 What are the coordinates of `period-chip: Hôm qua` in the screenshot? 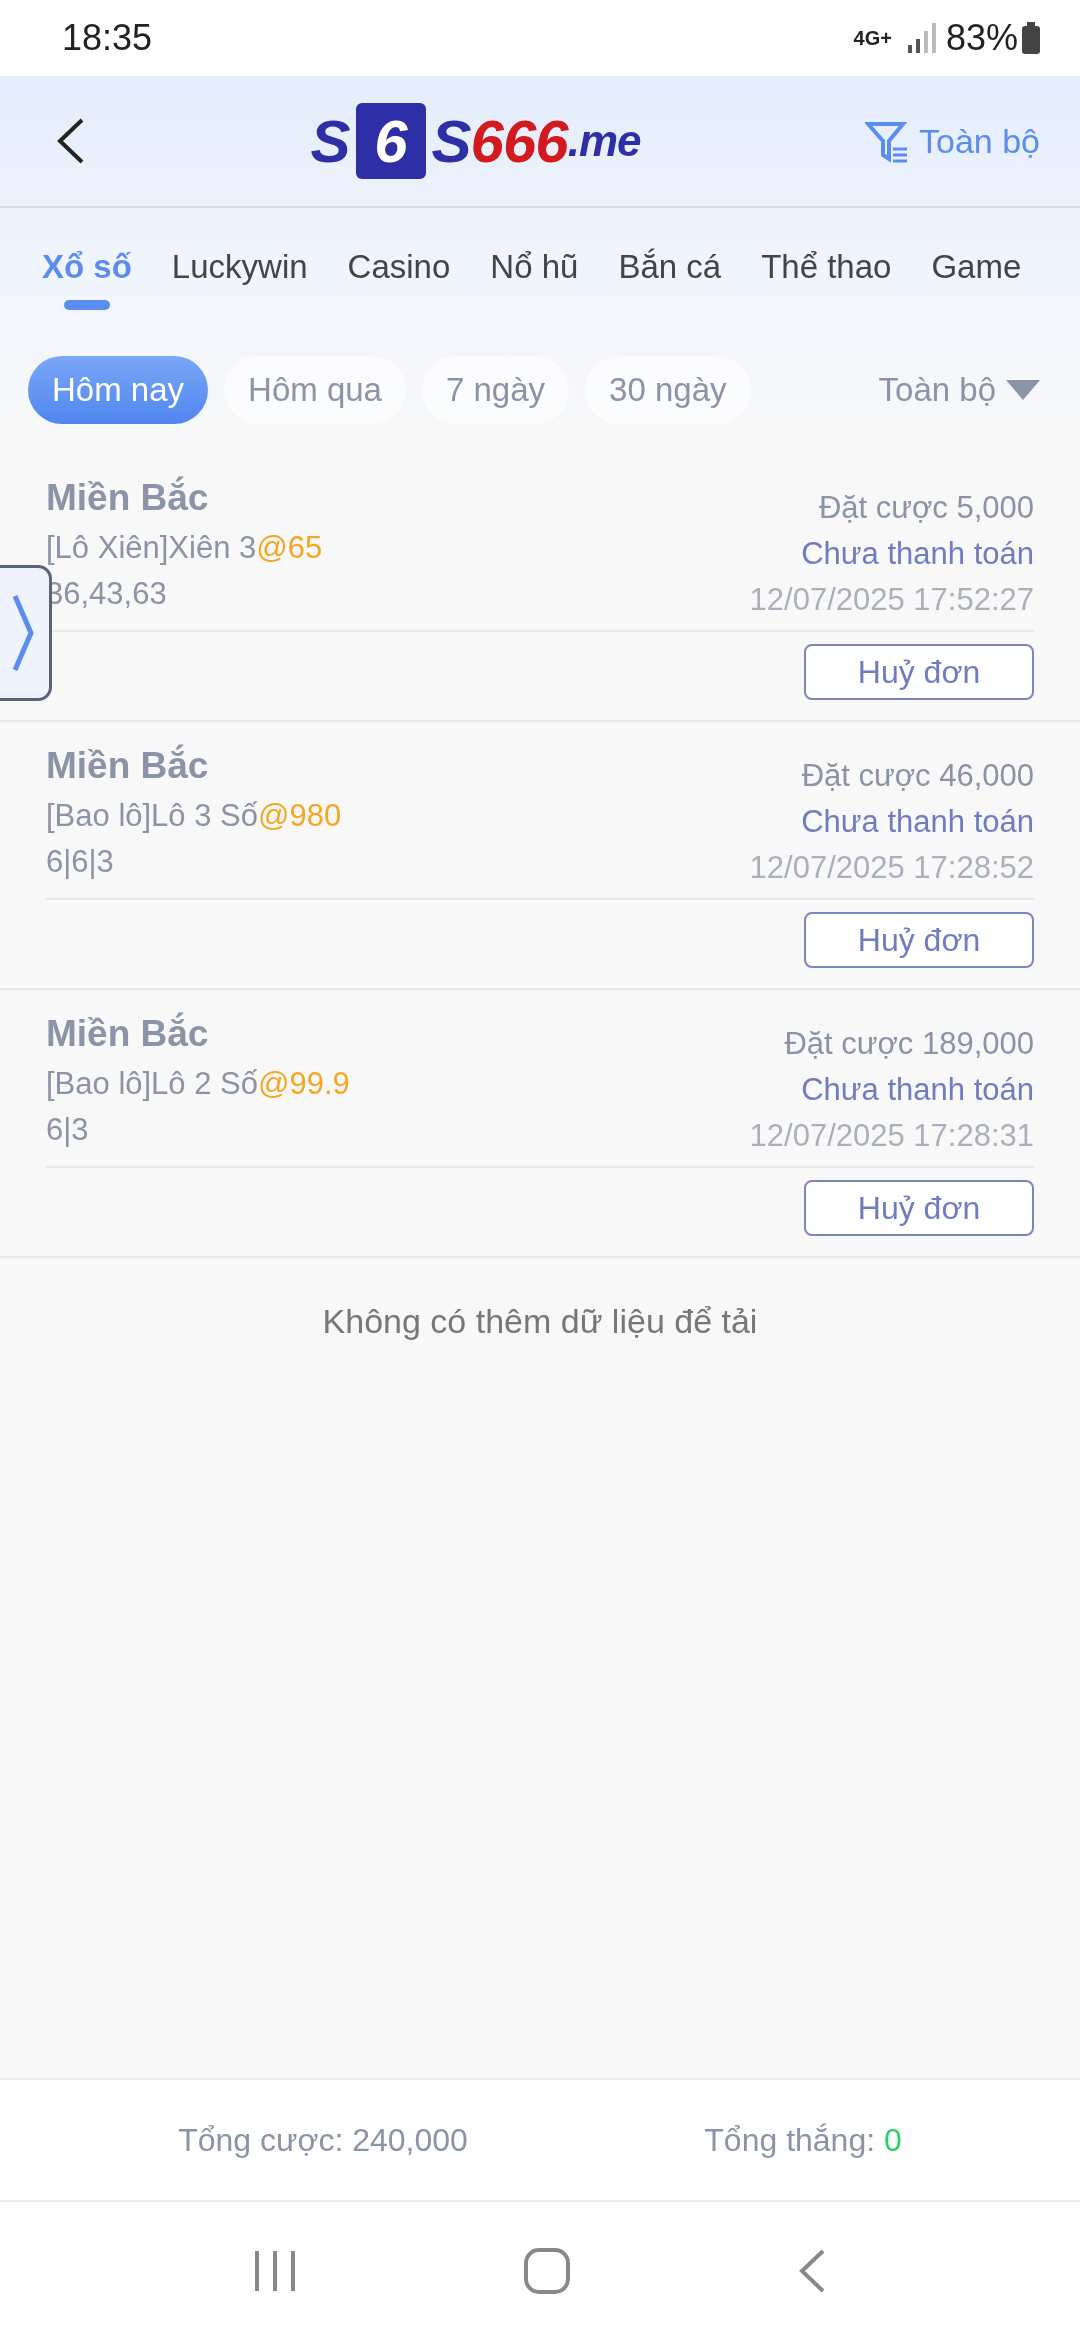 It's located at (315, 390).